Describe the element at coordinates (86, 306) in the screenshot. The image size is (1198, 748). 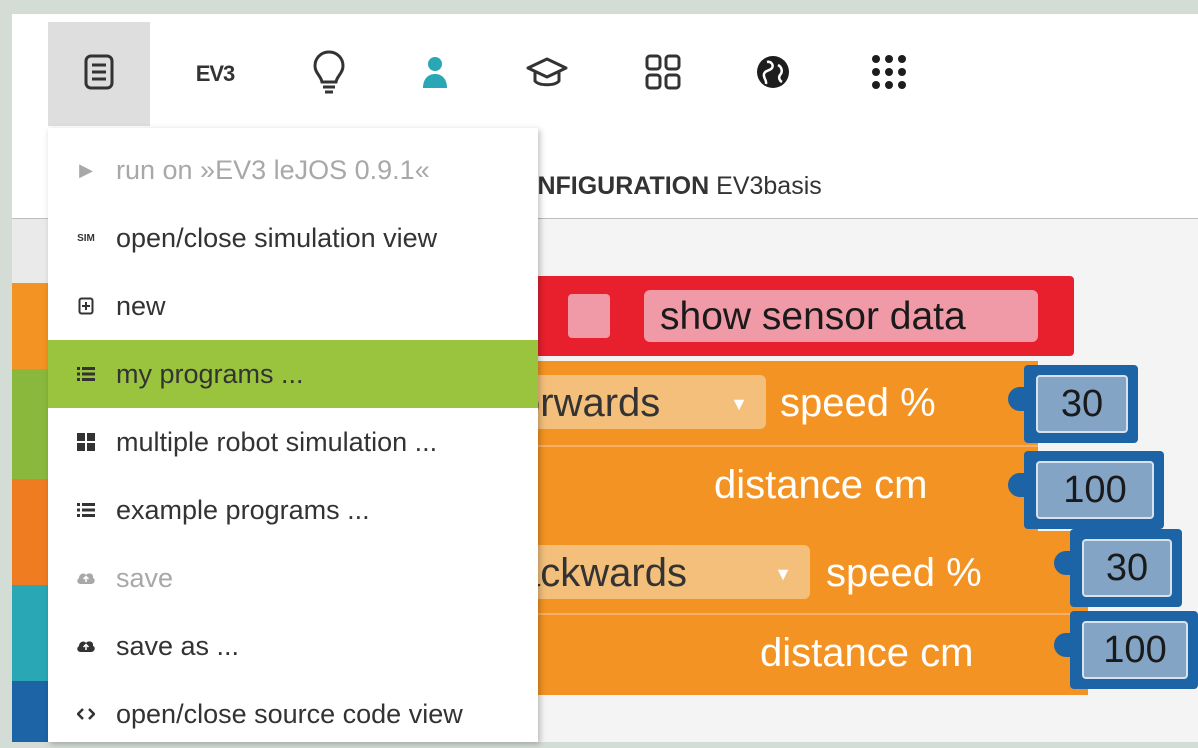
I see `new-file-icon` at that location.